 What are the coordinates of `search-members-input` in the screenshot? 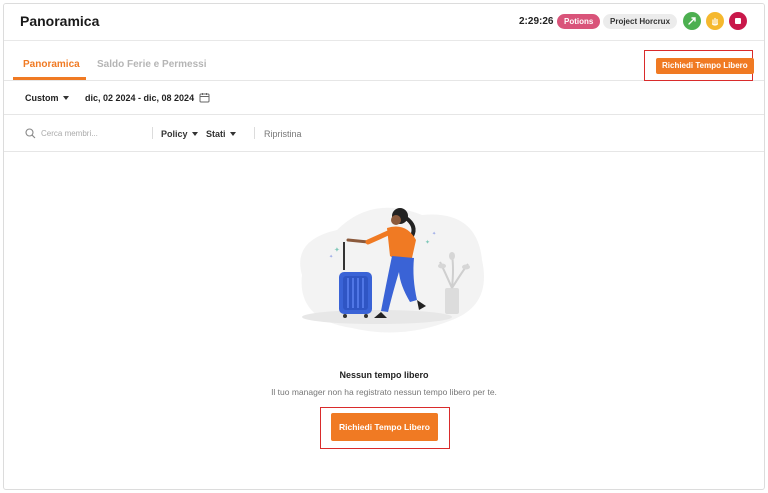 It's located at (91, 133).